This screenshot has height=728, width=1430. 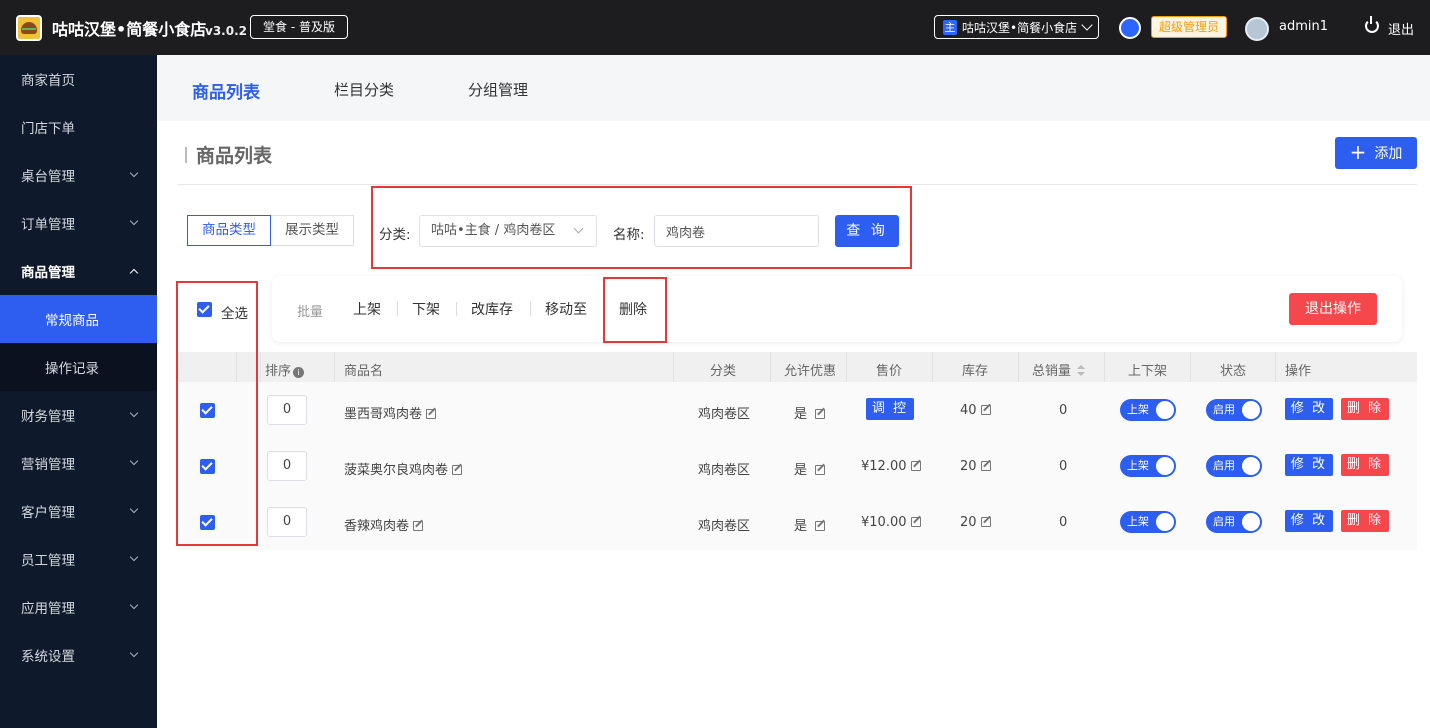 What do you see at coordinates (78, 559) in the screenshot?
I see `sidebar-item-staff: 员工管理` at bounding box center [78, 559].